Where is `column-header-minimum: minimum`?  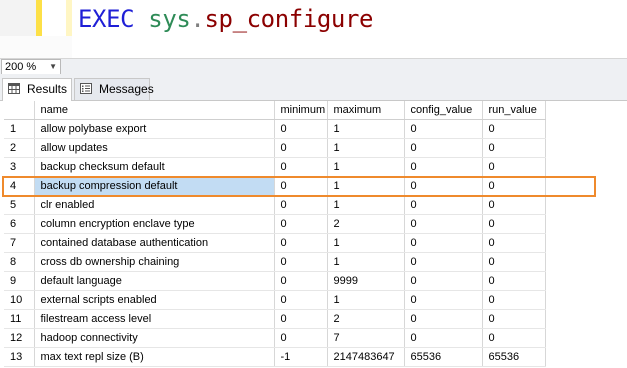
column-header-minimum: minimum is located at coordinates (301, 110).